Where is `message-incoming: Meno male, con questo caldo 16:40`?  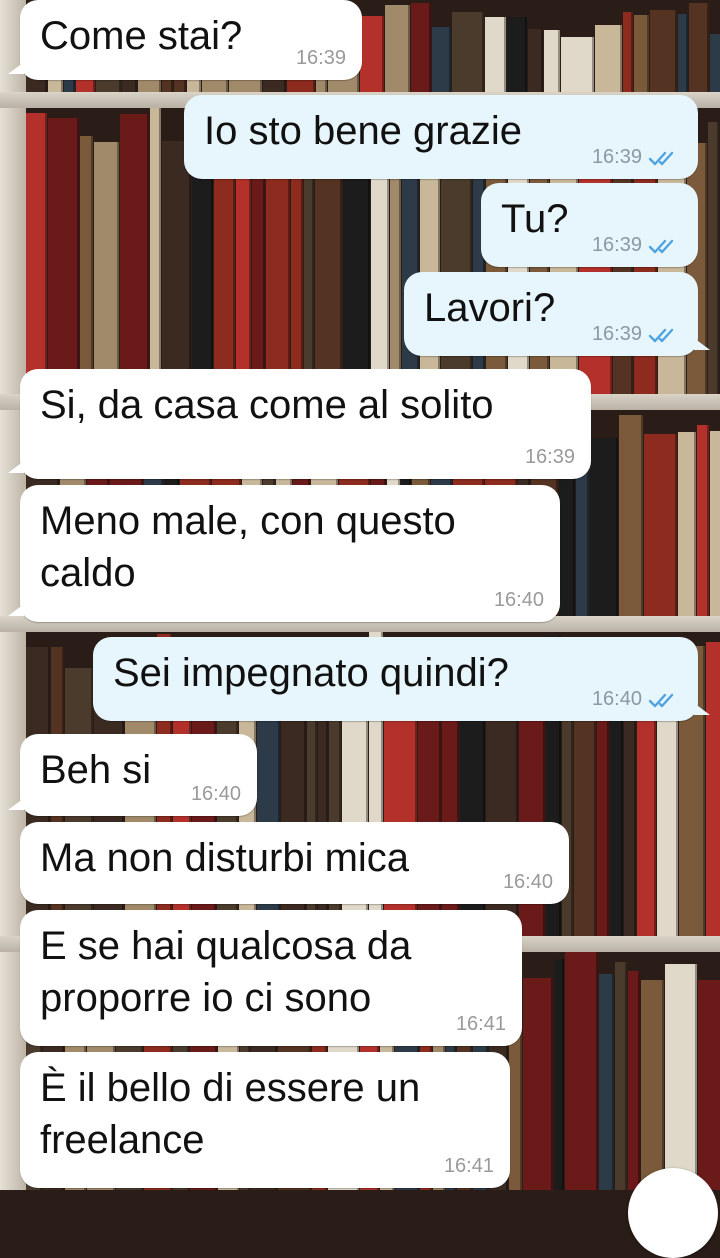 message-incoming: Meno male, con questo caldo 16:40 is located at coordinates (284, 553).